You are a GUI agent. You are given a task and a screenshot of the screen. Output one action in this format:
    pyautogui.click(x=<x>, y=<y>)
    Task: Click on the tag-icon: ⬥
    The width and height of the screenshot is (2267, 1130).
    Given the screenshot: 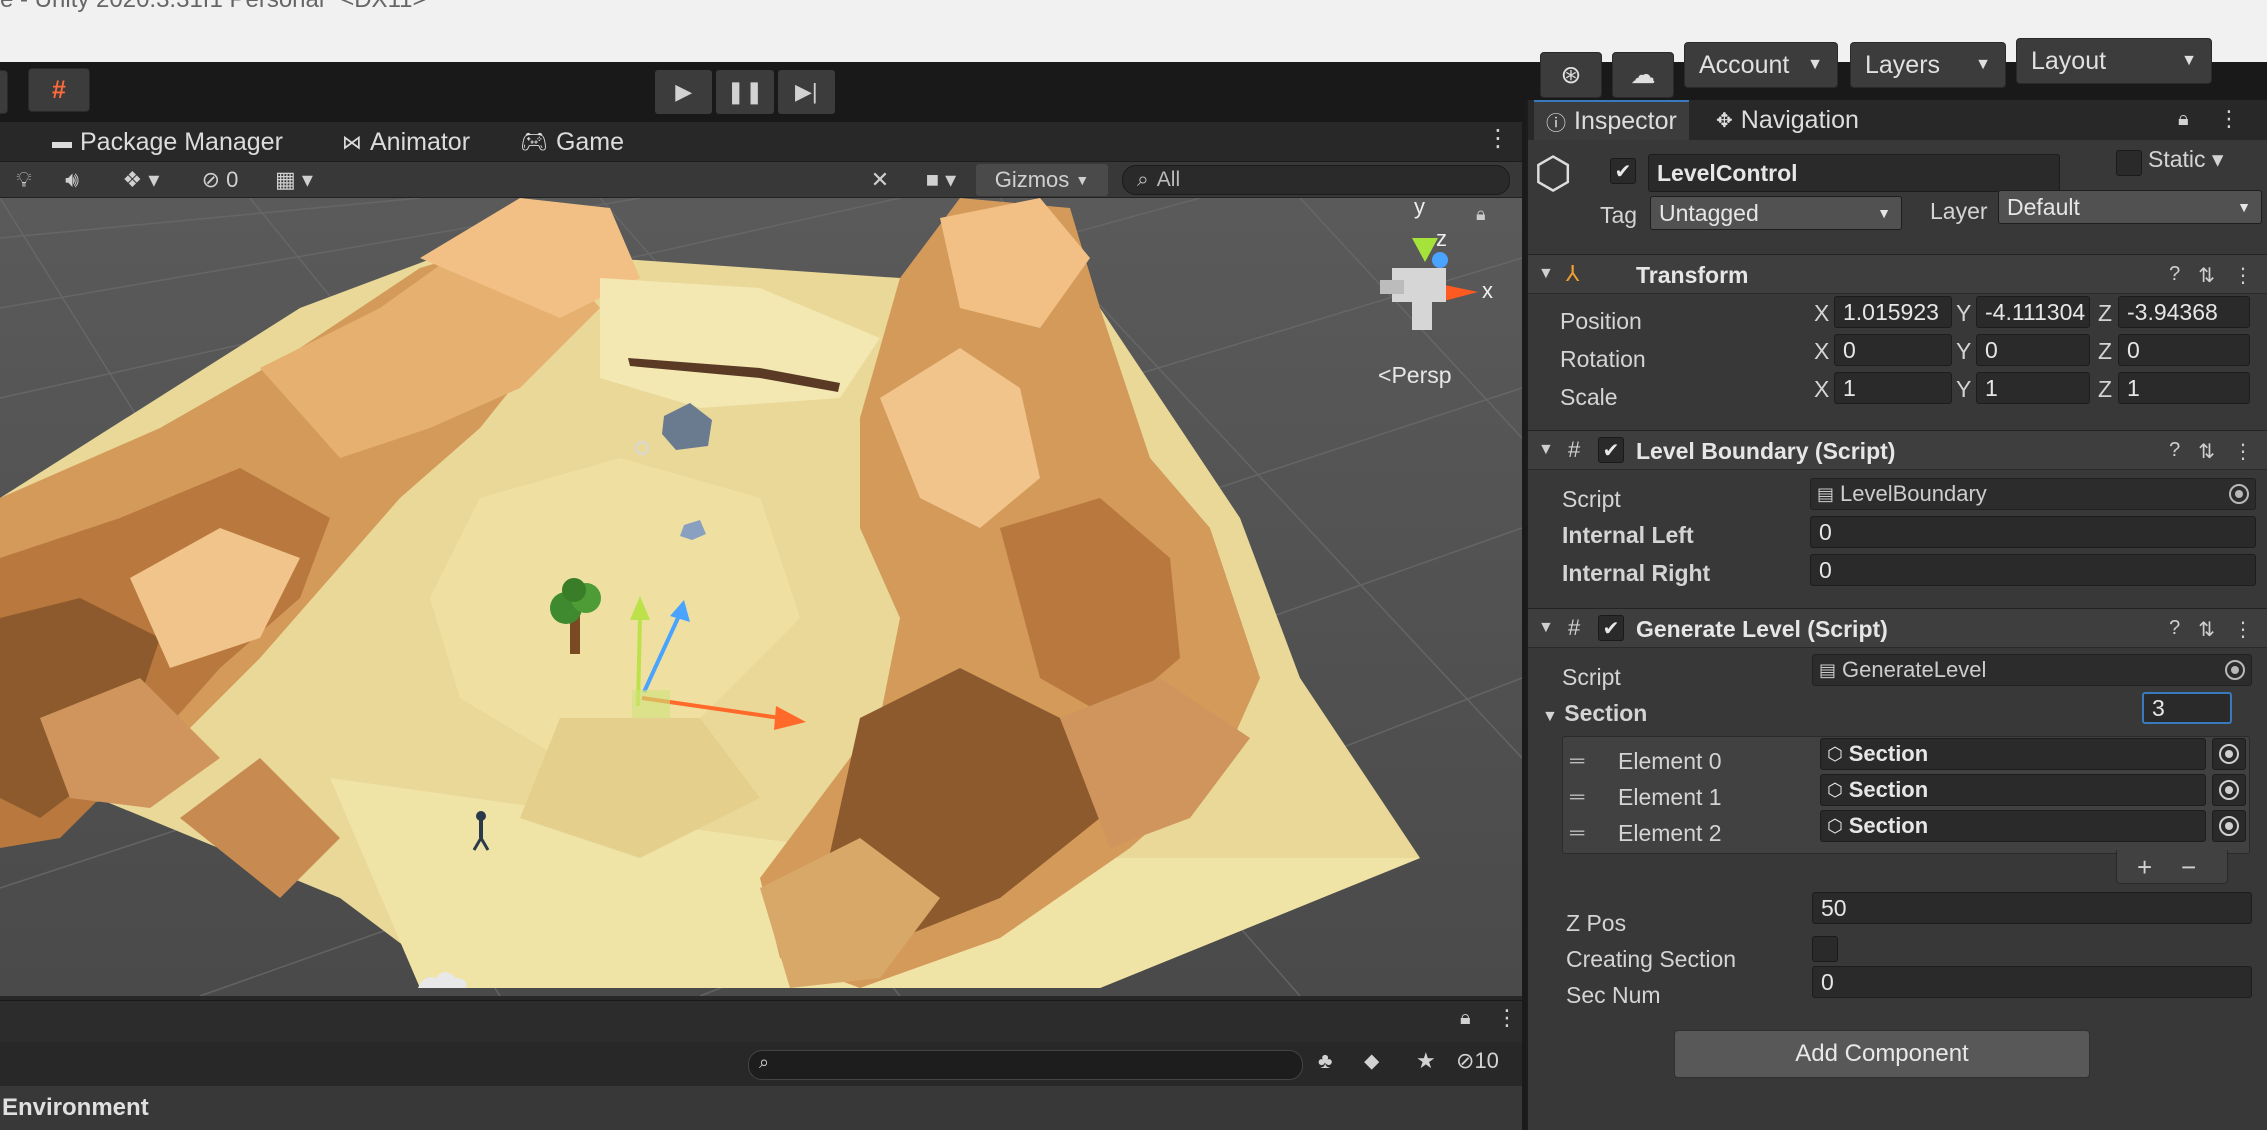 What is the action you would take?
    pyautogui.click(x=1371, y=1061)
    